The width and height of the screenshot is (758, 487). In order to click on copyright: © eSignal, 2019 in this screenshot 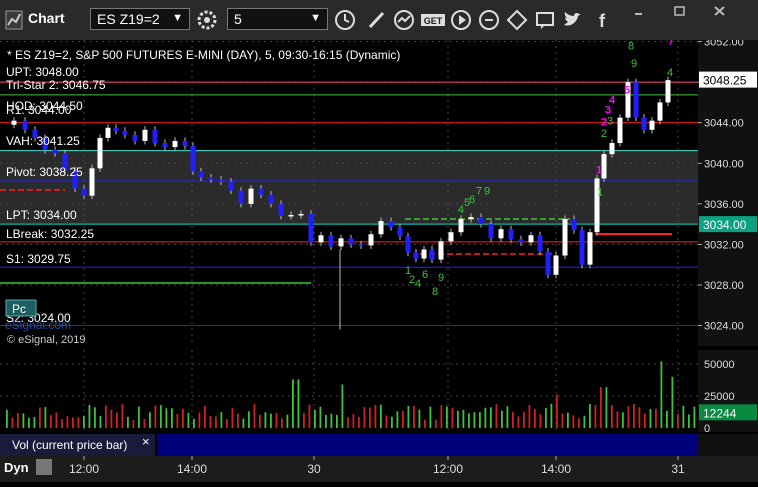, I will do `click(46, 340)`.